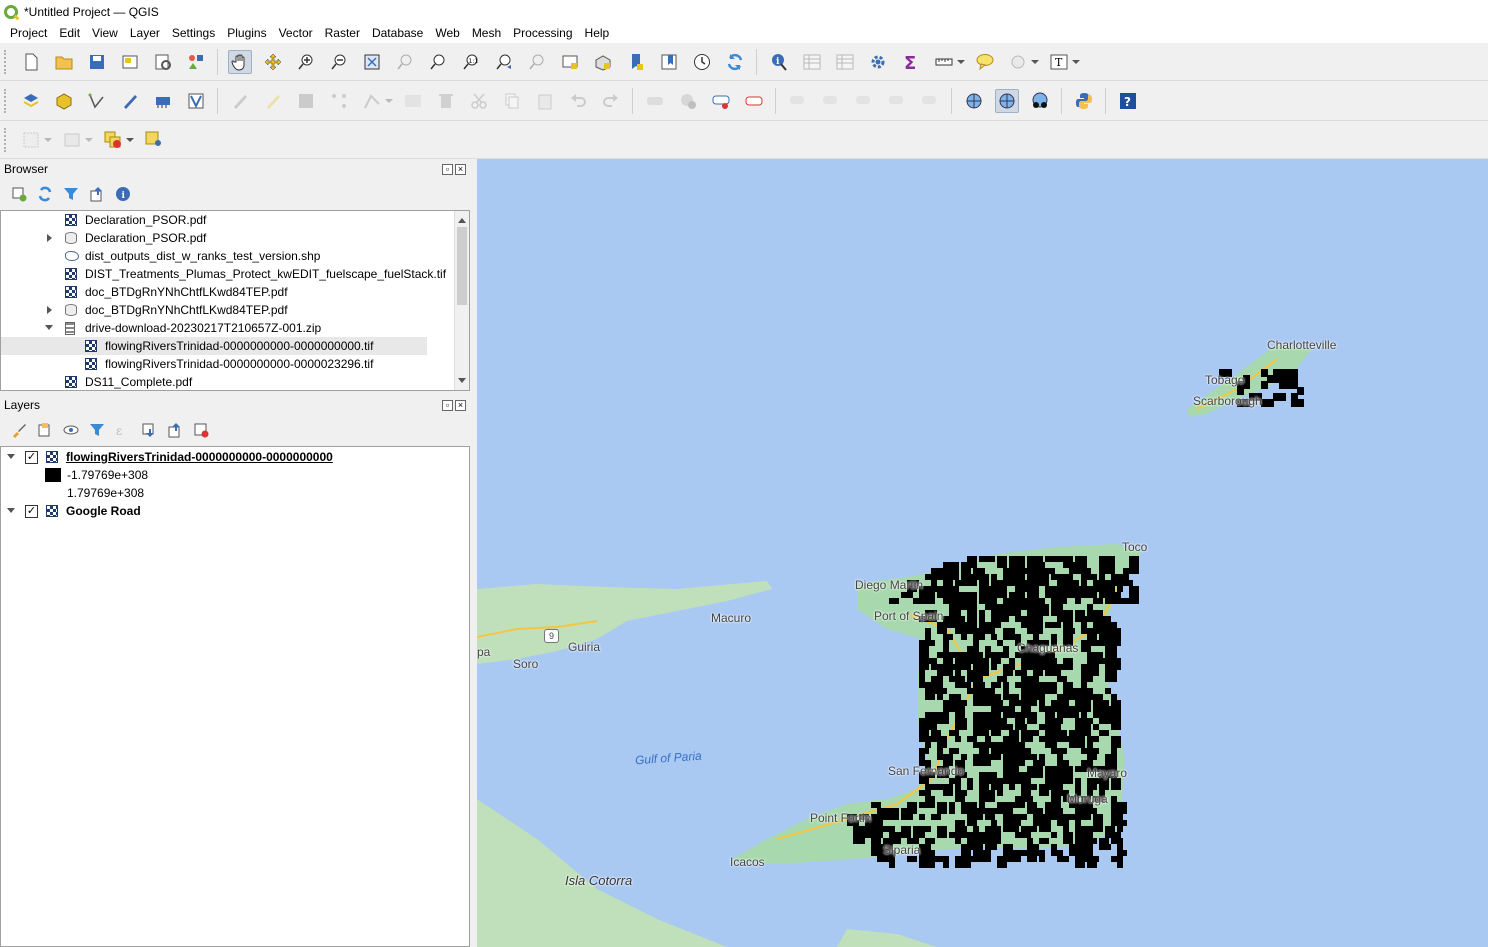 This screenshot has height=947, width=1488. Describe the element at coordinates (28, 33) in the screenshot. I see `menu-project: Project` at that location.